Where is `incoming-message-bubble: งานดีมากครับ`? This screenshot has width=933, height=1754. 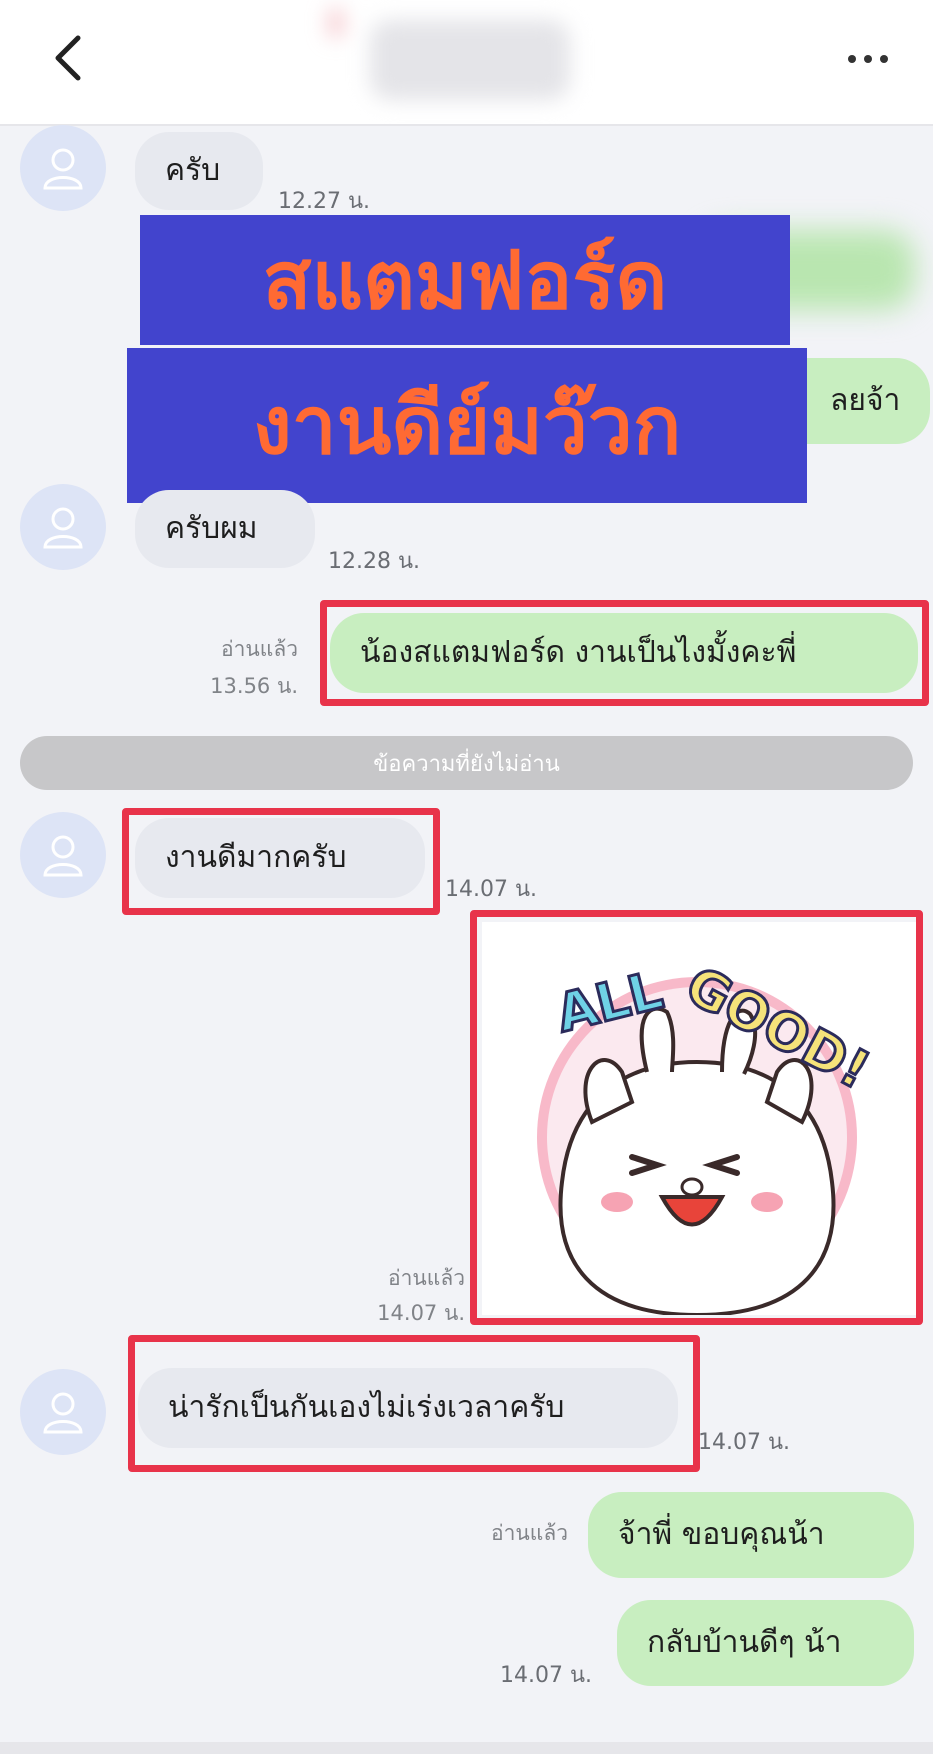
incoming-message-bubble: งานดีมากครับ is located at coordinates (280, 858).